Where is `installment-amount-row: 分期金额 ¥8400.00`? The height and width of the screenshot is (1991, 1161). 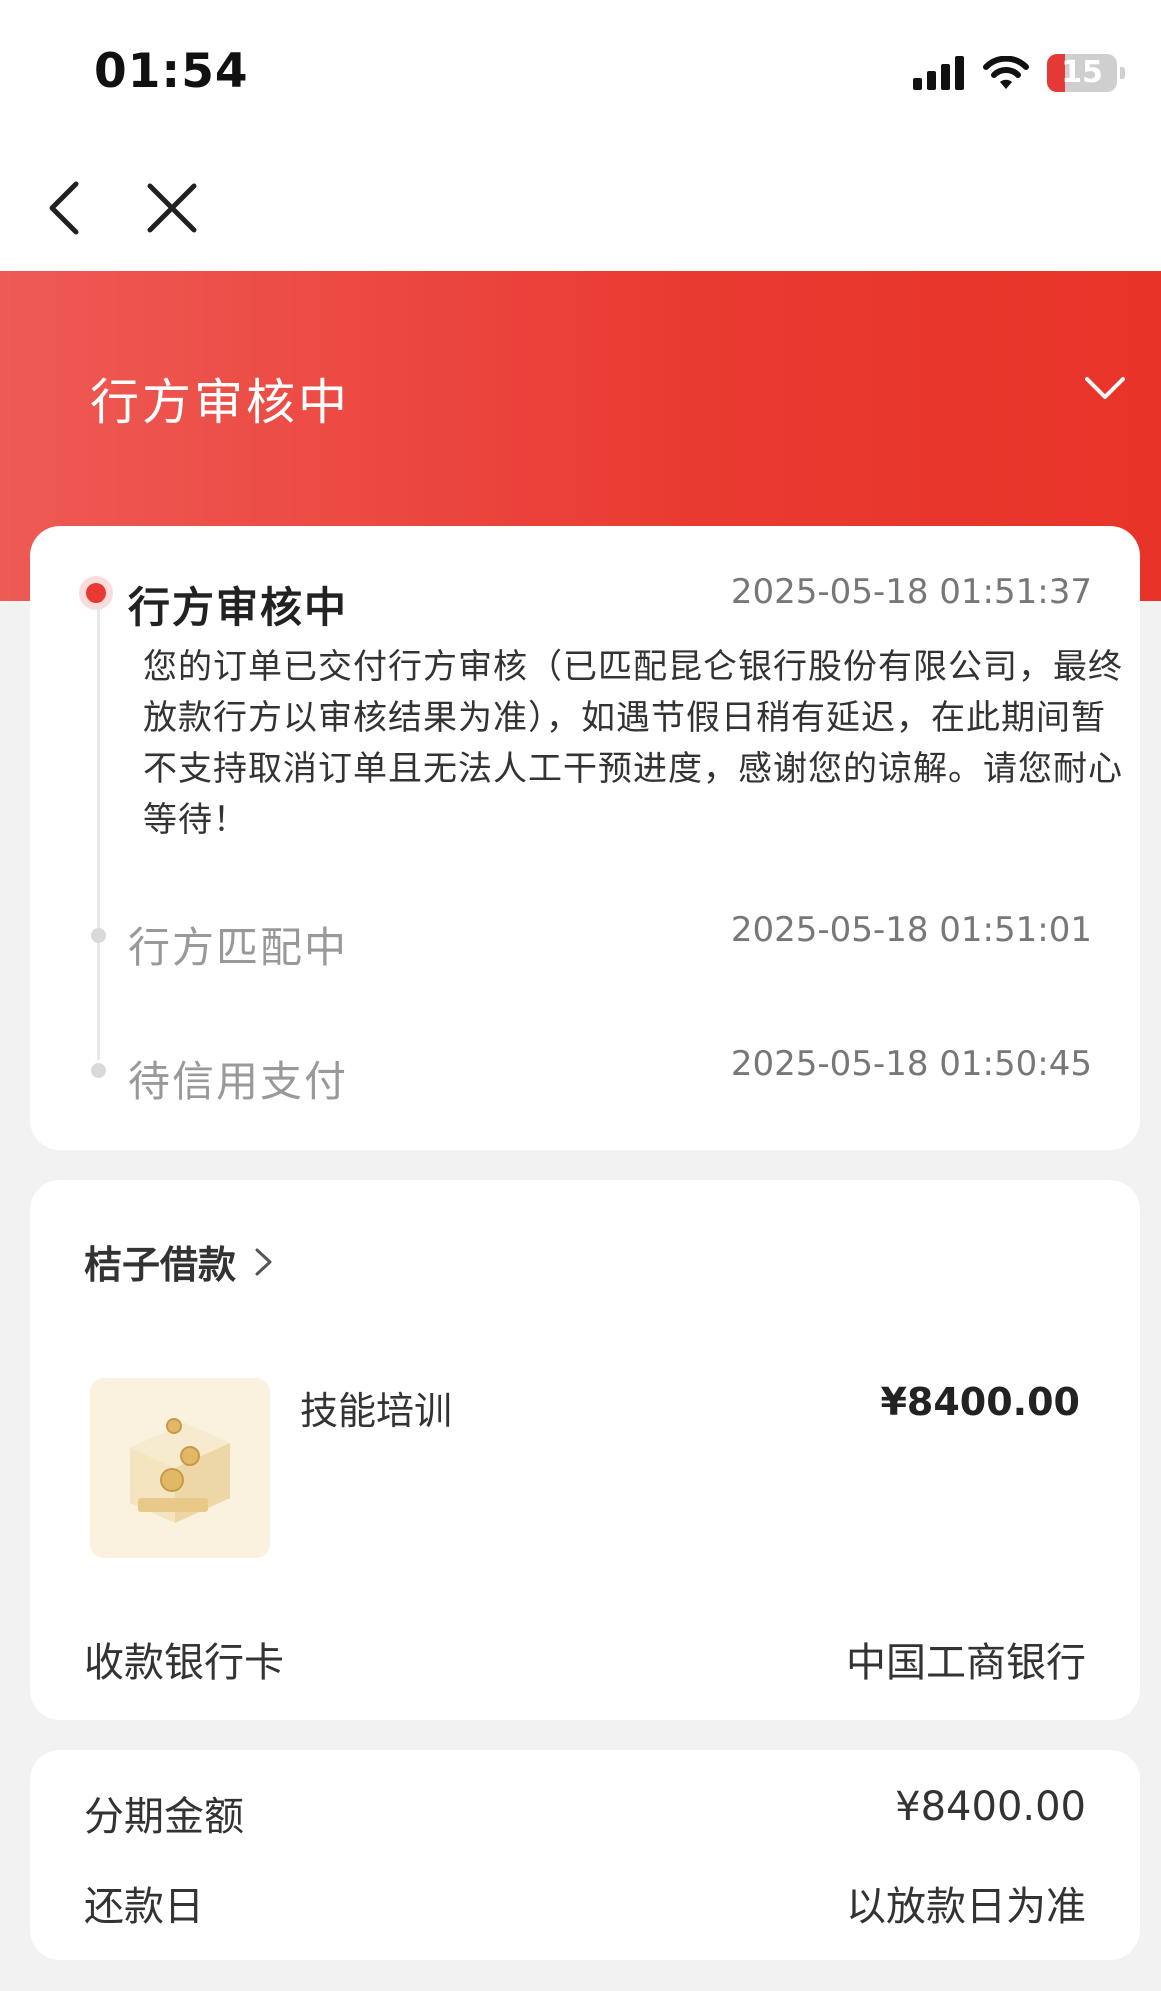 installment-amount-row: 分期金额 ¥8400.00 is located at coordinates (585, 1813).